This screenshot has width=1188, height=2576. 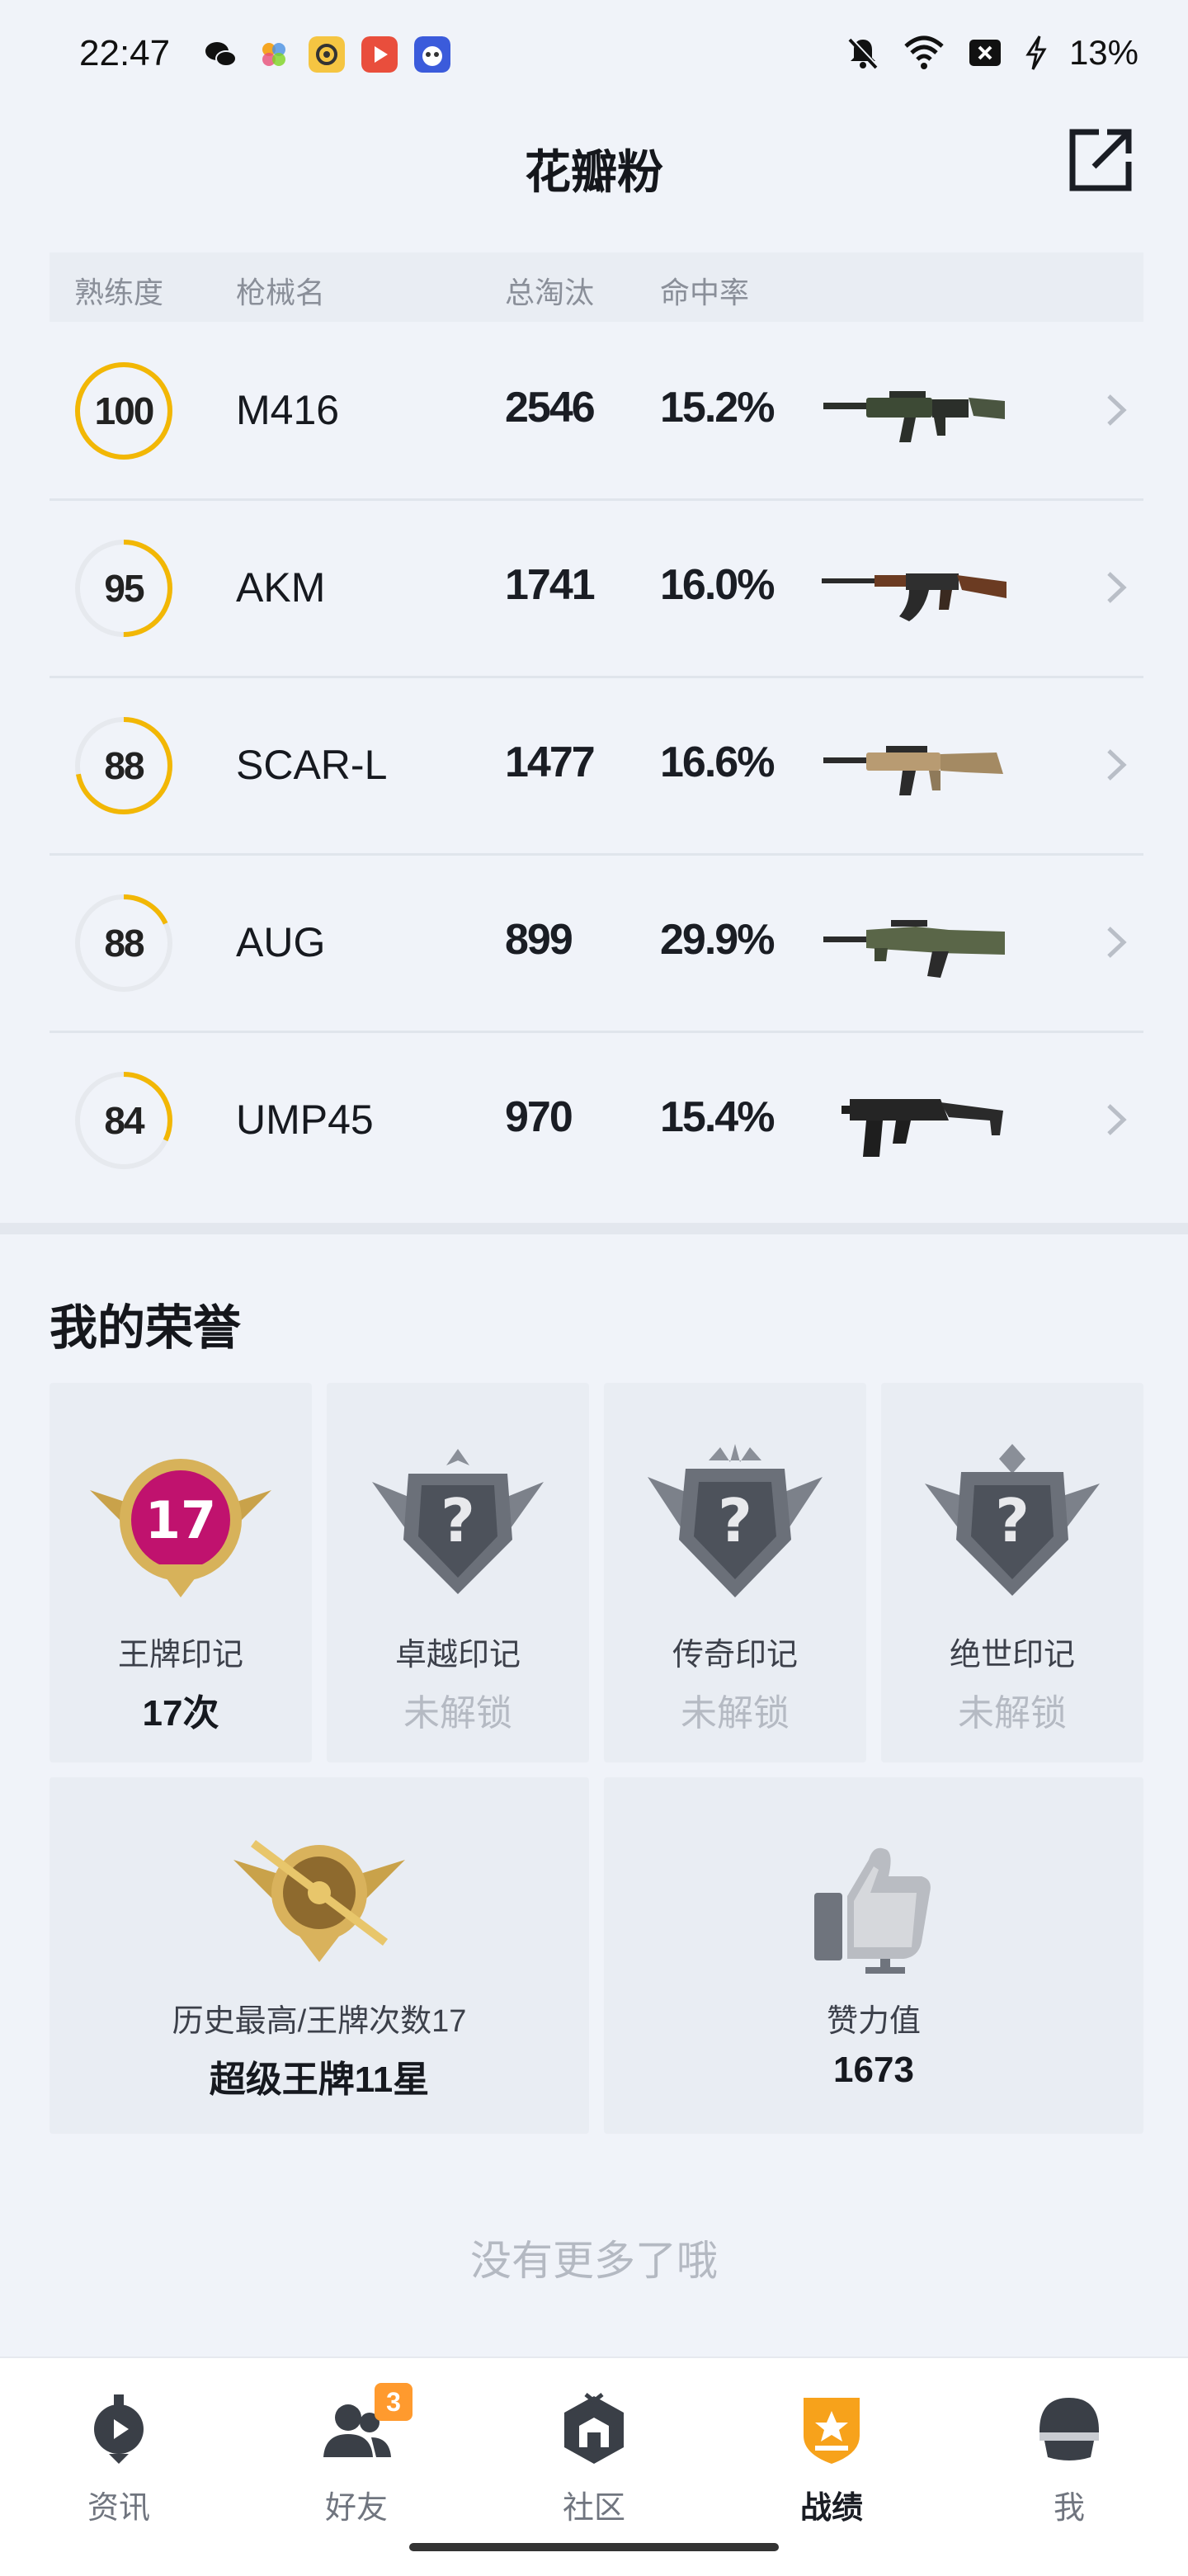 What do you see at coordinates (594, 2547) in the screenshot?
I see `home-indicator` at bounding box center [594, 2547].